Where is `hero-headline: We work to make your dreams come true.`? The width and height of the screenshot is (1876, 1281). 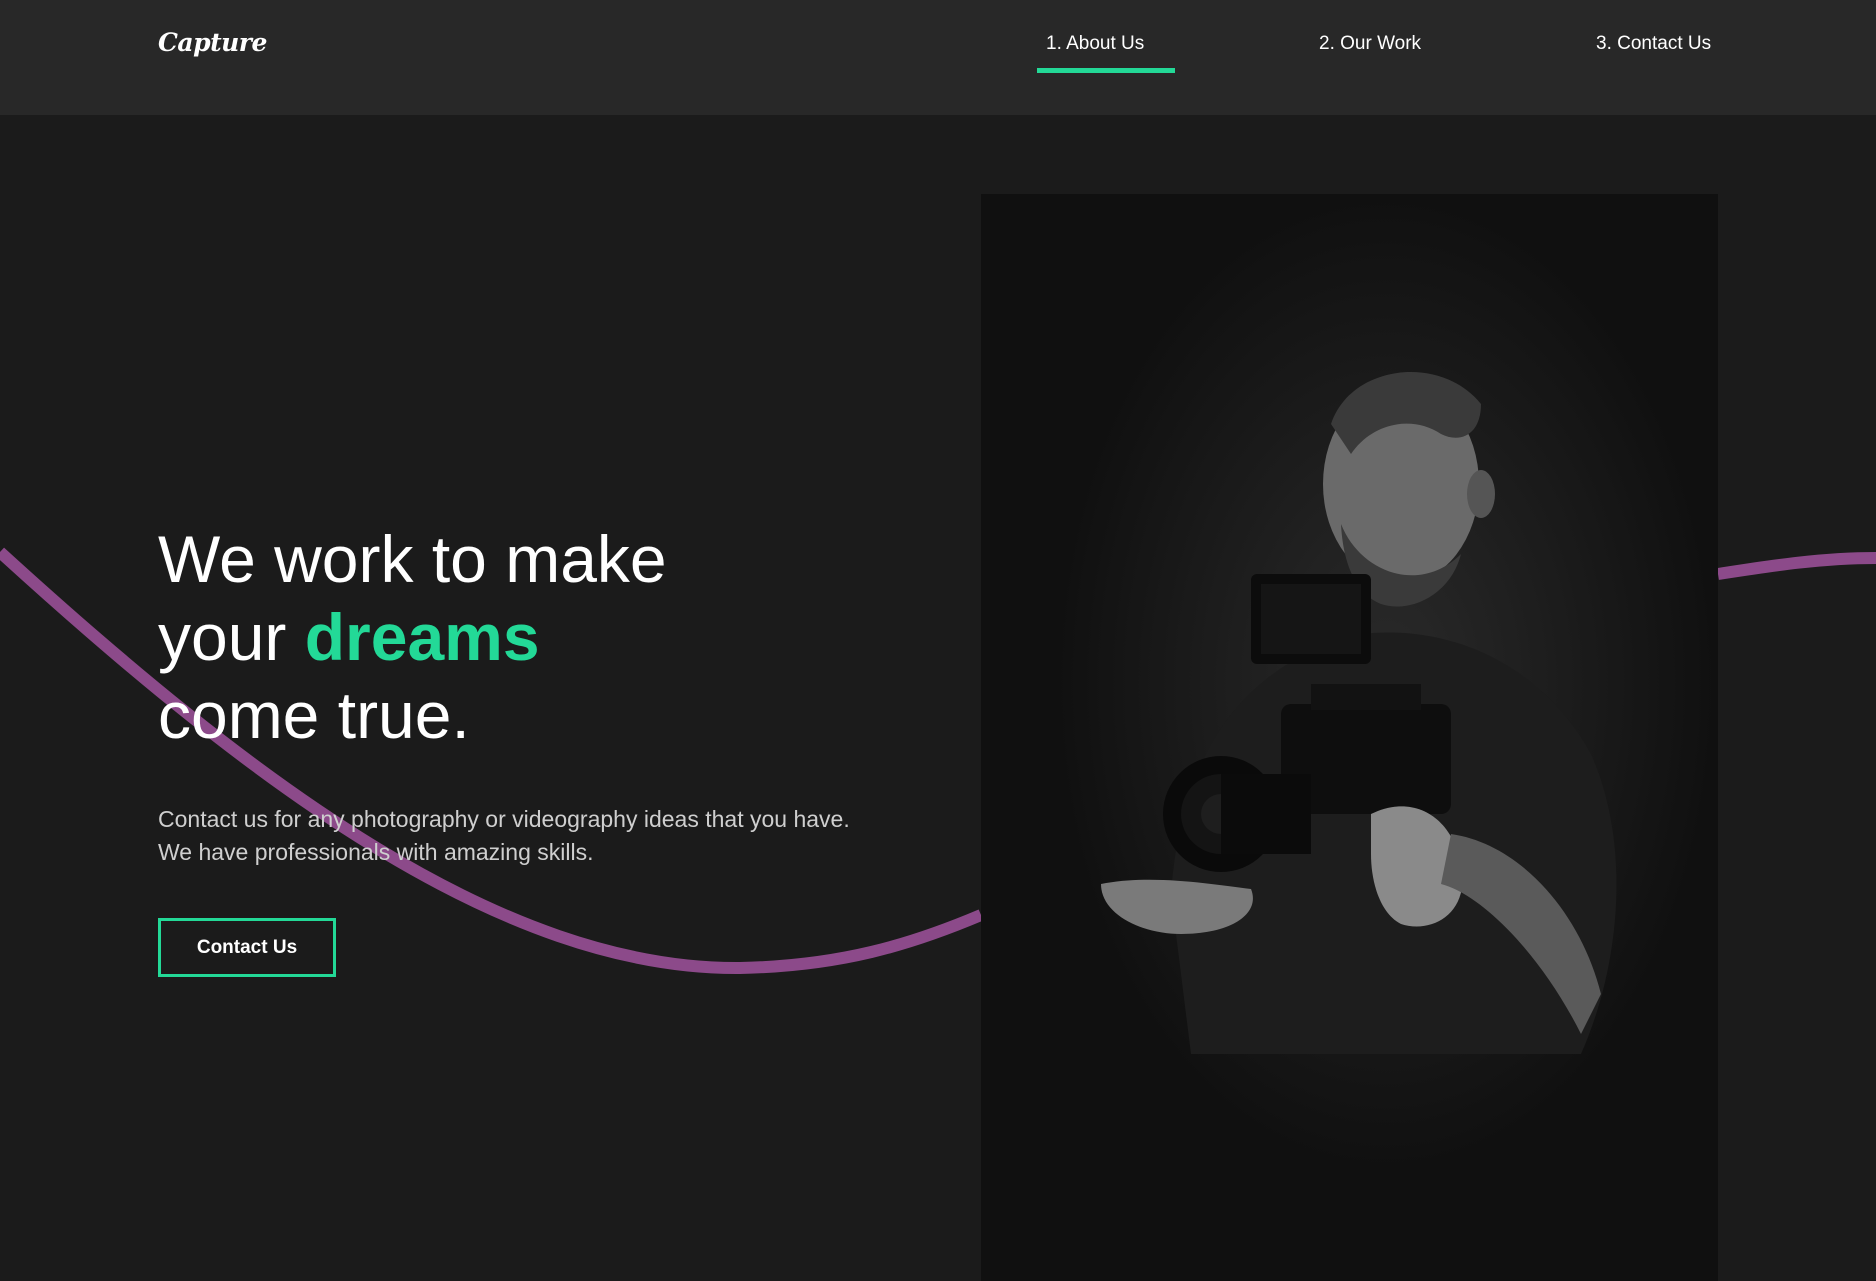
hero-headline: We work to make your dreams come true. is located at coordinates (412, 637).